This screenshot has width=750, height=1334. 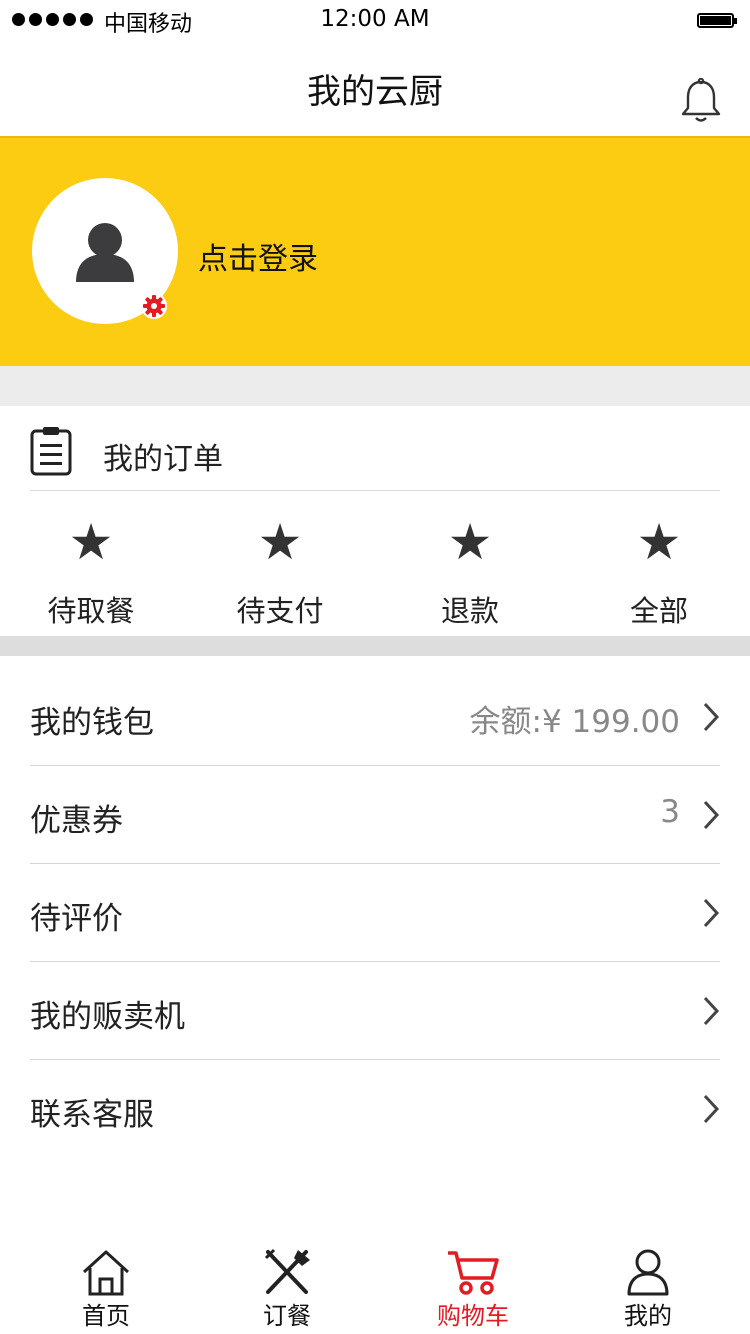 What do you see at coordinates (91, 611) in the screenshot?
I see `order-status-label: 待取餐` at bounding box center [91, 611].